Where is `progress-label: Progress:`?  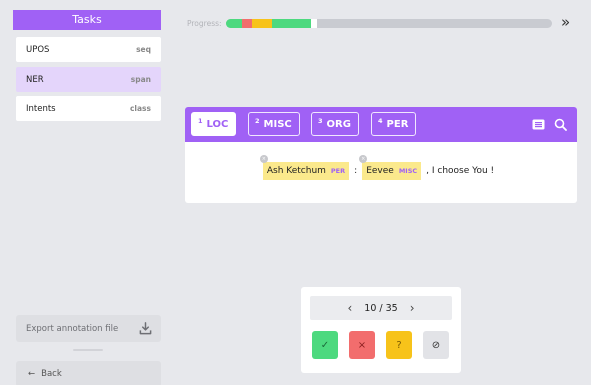 progress-label: Progress: is located at coordinates (204, 23).